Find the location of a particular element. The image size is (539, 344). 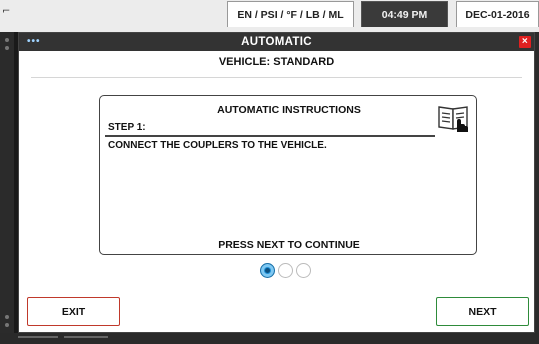

window-menu-icon: ••• is located at coordinates (34, 42).